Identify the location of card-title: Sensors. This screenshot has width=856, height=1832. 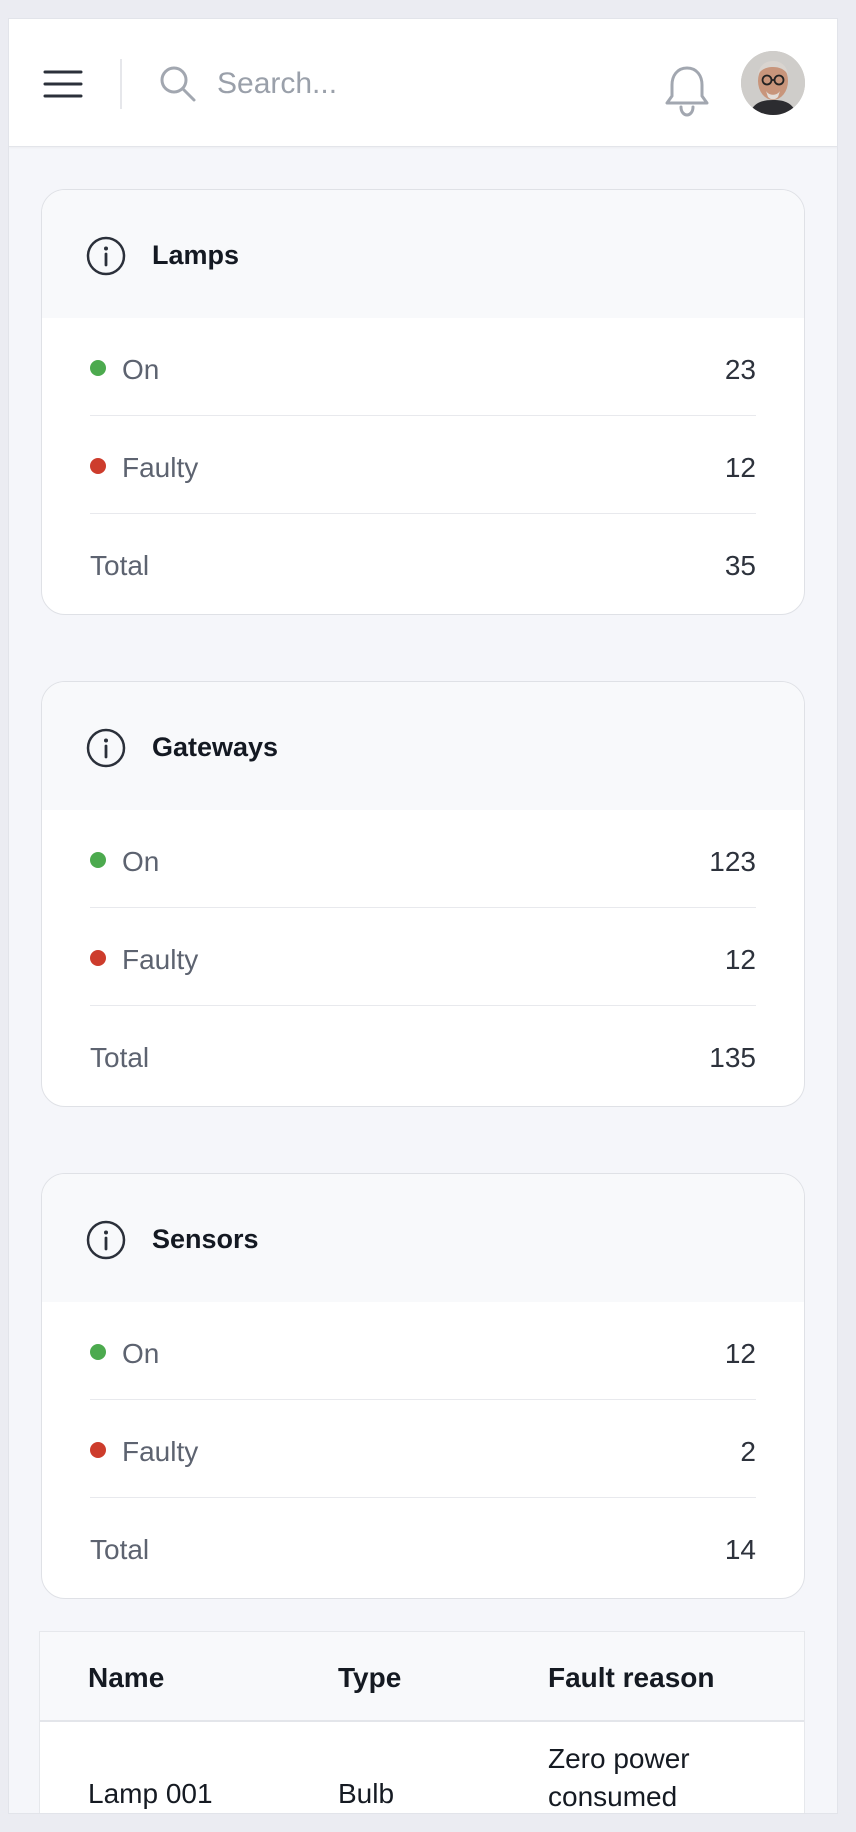
(205, 1239).